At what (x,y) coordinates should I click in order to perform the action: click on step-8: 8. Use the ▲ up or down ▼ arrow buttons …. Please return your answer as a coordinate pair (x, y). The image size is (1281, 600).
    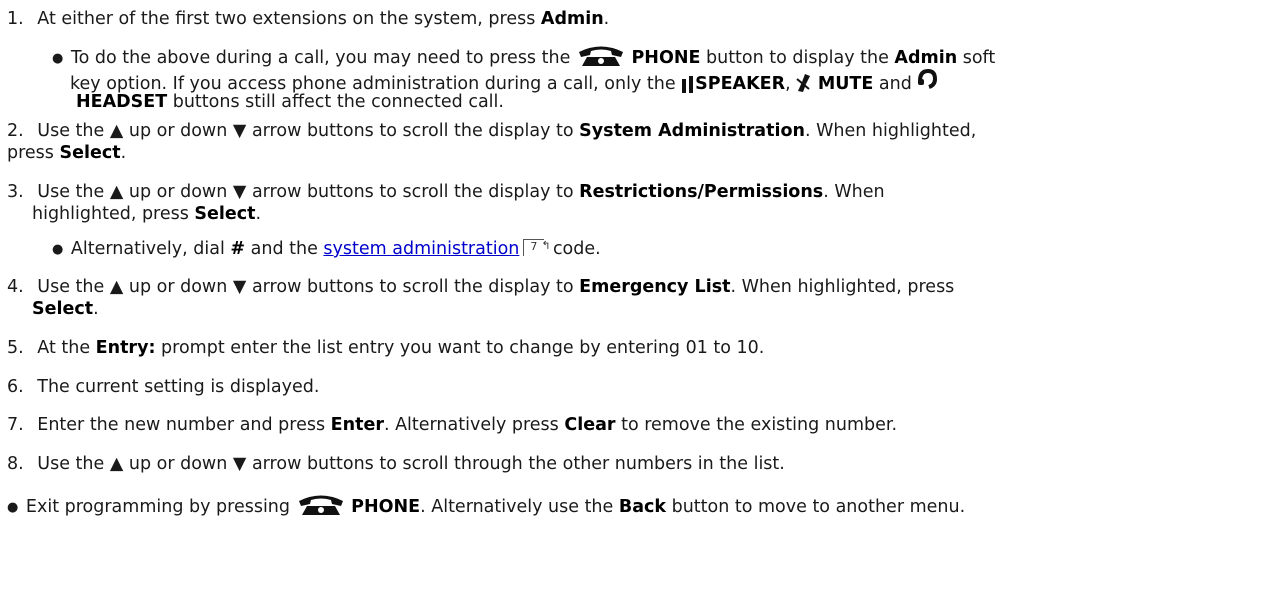
    Looking at the image, I should click on (396, 464).